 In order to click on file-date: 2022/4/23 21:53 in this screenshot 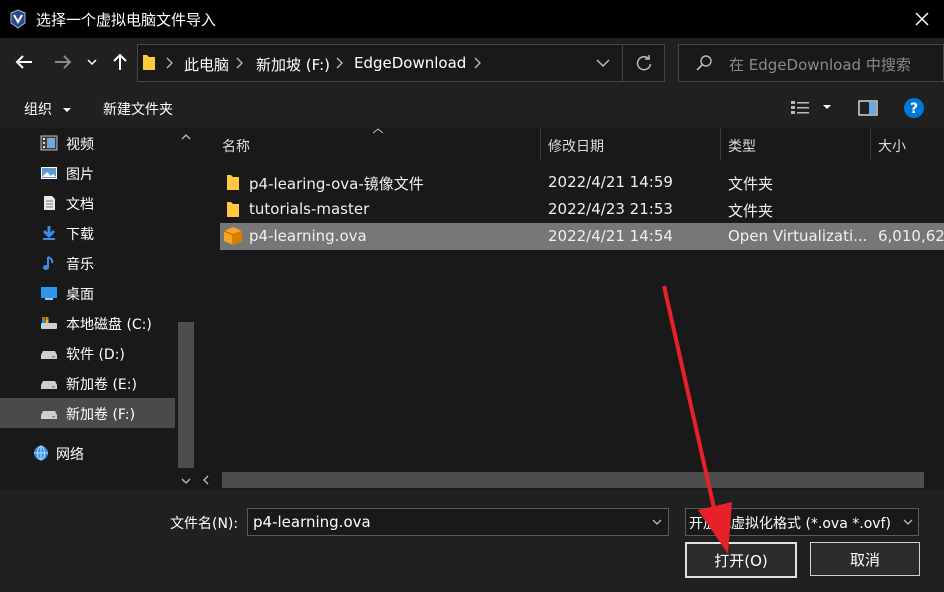, I will do `click(610, 209)`.